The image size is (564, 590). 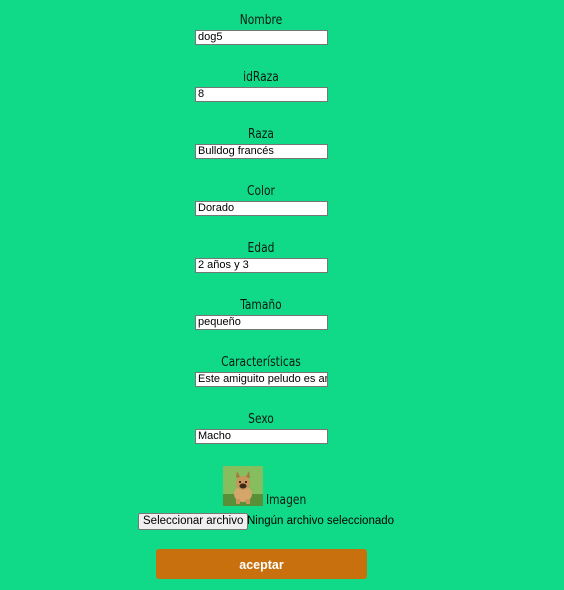 I want to click on field-label: Color, so click(x=261, y=191).